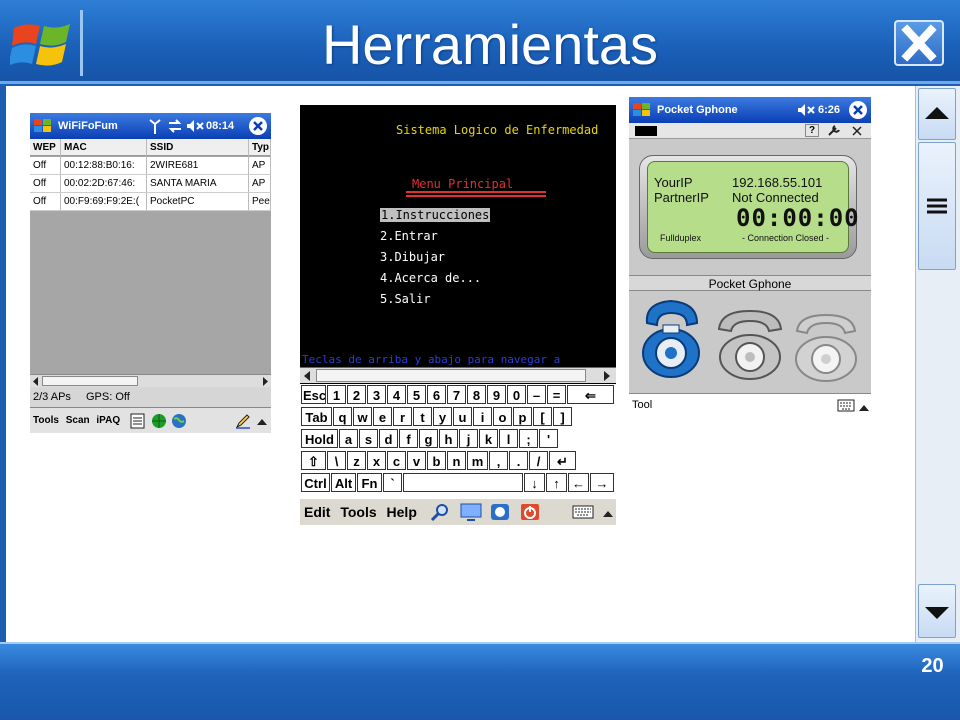 This screenshot has height=720, width=960. I want to click on globe-icon, so click(179, 421).